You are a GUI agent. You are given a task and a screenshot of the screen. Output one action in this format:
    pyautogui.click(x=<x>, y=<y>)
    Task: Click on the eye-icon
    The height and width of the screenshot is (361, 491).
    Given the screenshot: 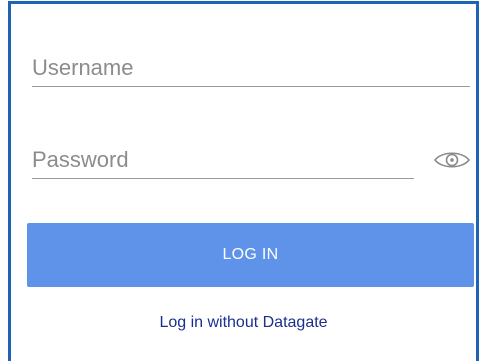 What is the action you would take?
    pyautogui.click(x=452, y=160)
    